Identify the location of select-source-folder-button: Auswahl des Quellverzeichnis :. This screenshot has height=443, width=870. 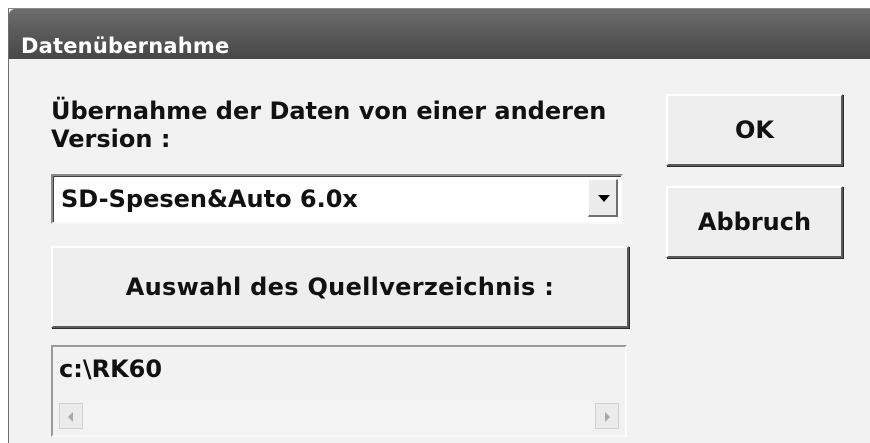
(340, 287).